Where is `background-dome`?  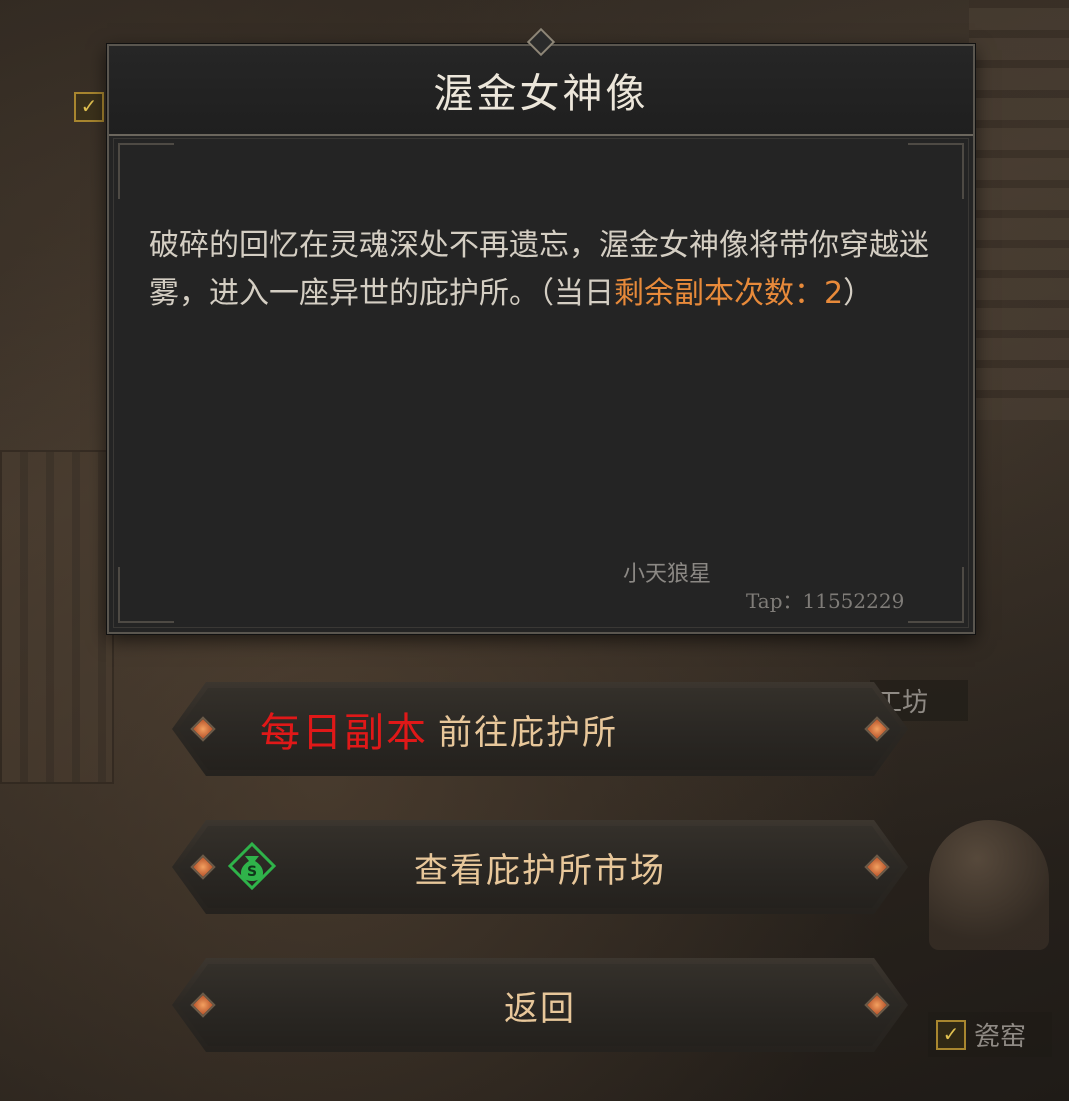
background-dome is located at coordinates (989, 885).